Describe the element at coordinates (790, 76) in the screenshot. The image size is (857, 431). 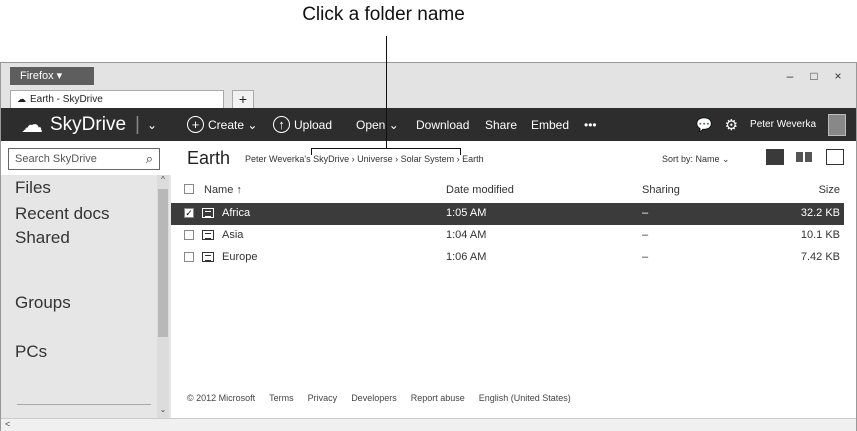
I see `minimize-button: –` at that location.